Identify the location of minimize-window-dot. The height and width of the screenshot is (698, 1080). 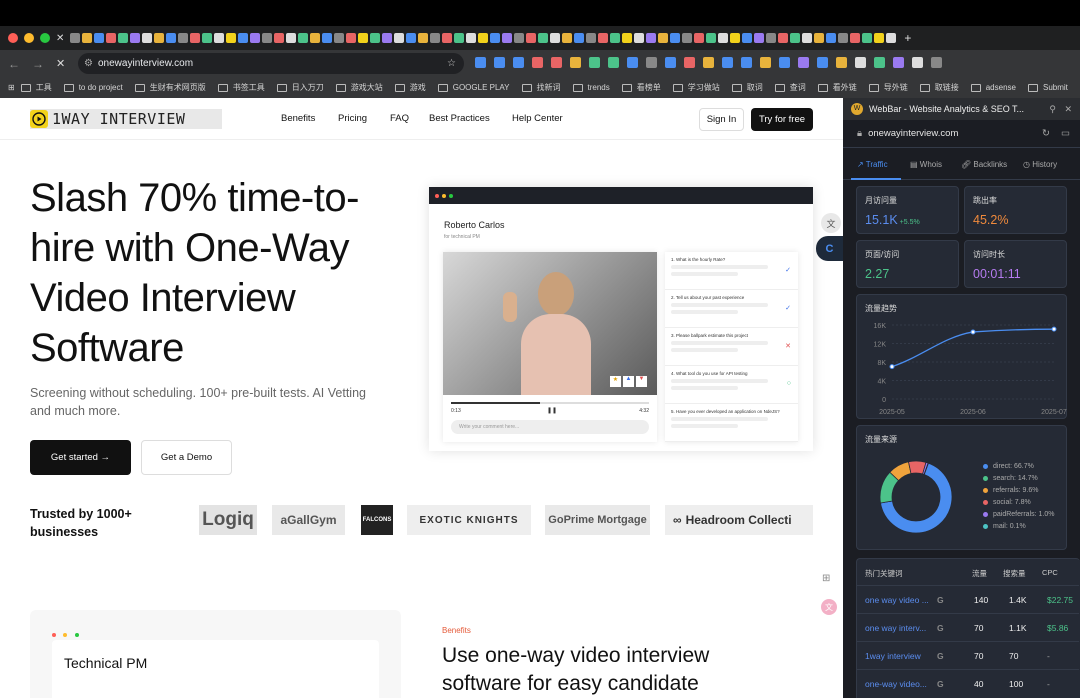
(29, 38).